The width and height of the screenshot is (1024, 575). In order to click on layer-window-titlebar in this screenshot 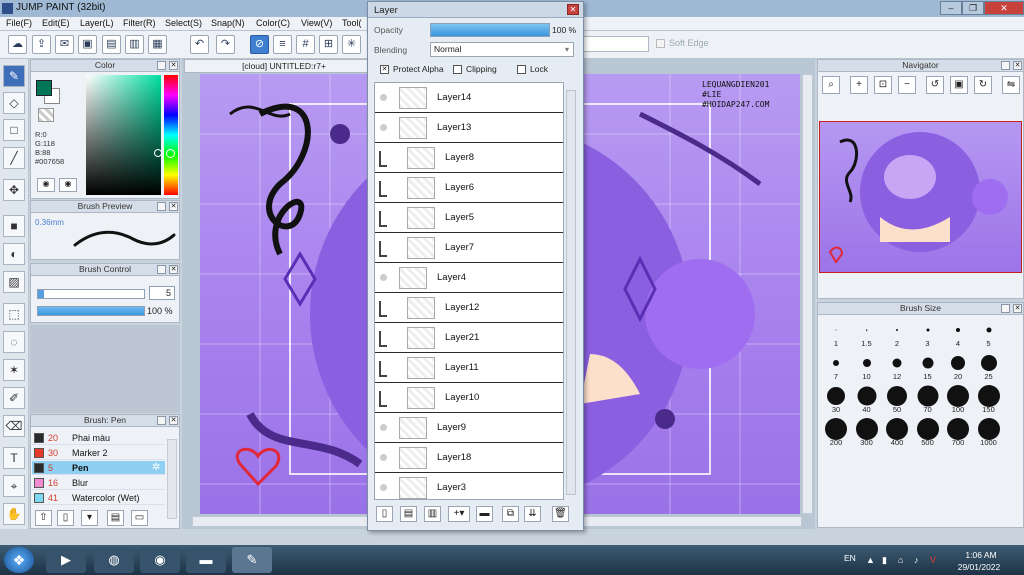, I will do `click(475, 10)`.